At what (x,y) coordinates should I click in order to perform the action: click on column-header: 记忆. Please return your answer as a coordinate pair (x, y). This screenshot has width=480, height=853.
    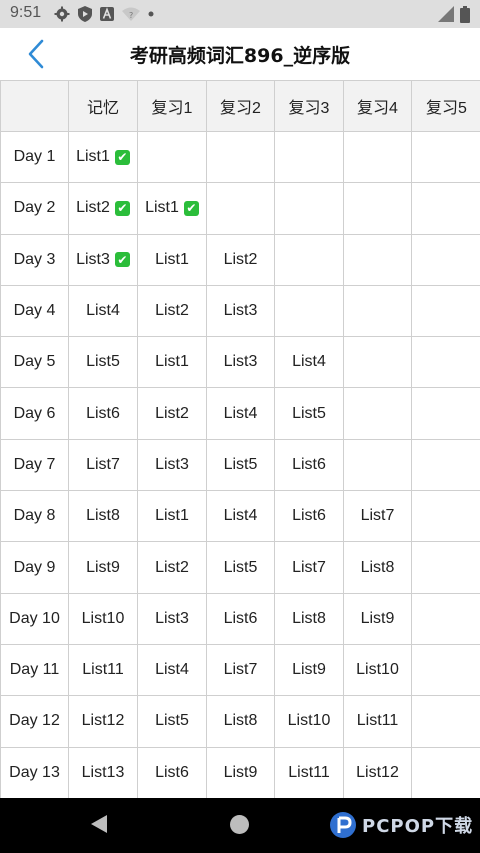
    Looking at the image, I should click on (103, 106).